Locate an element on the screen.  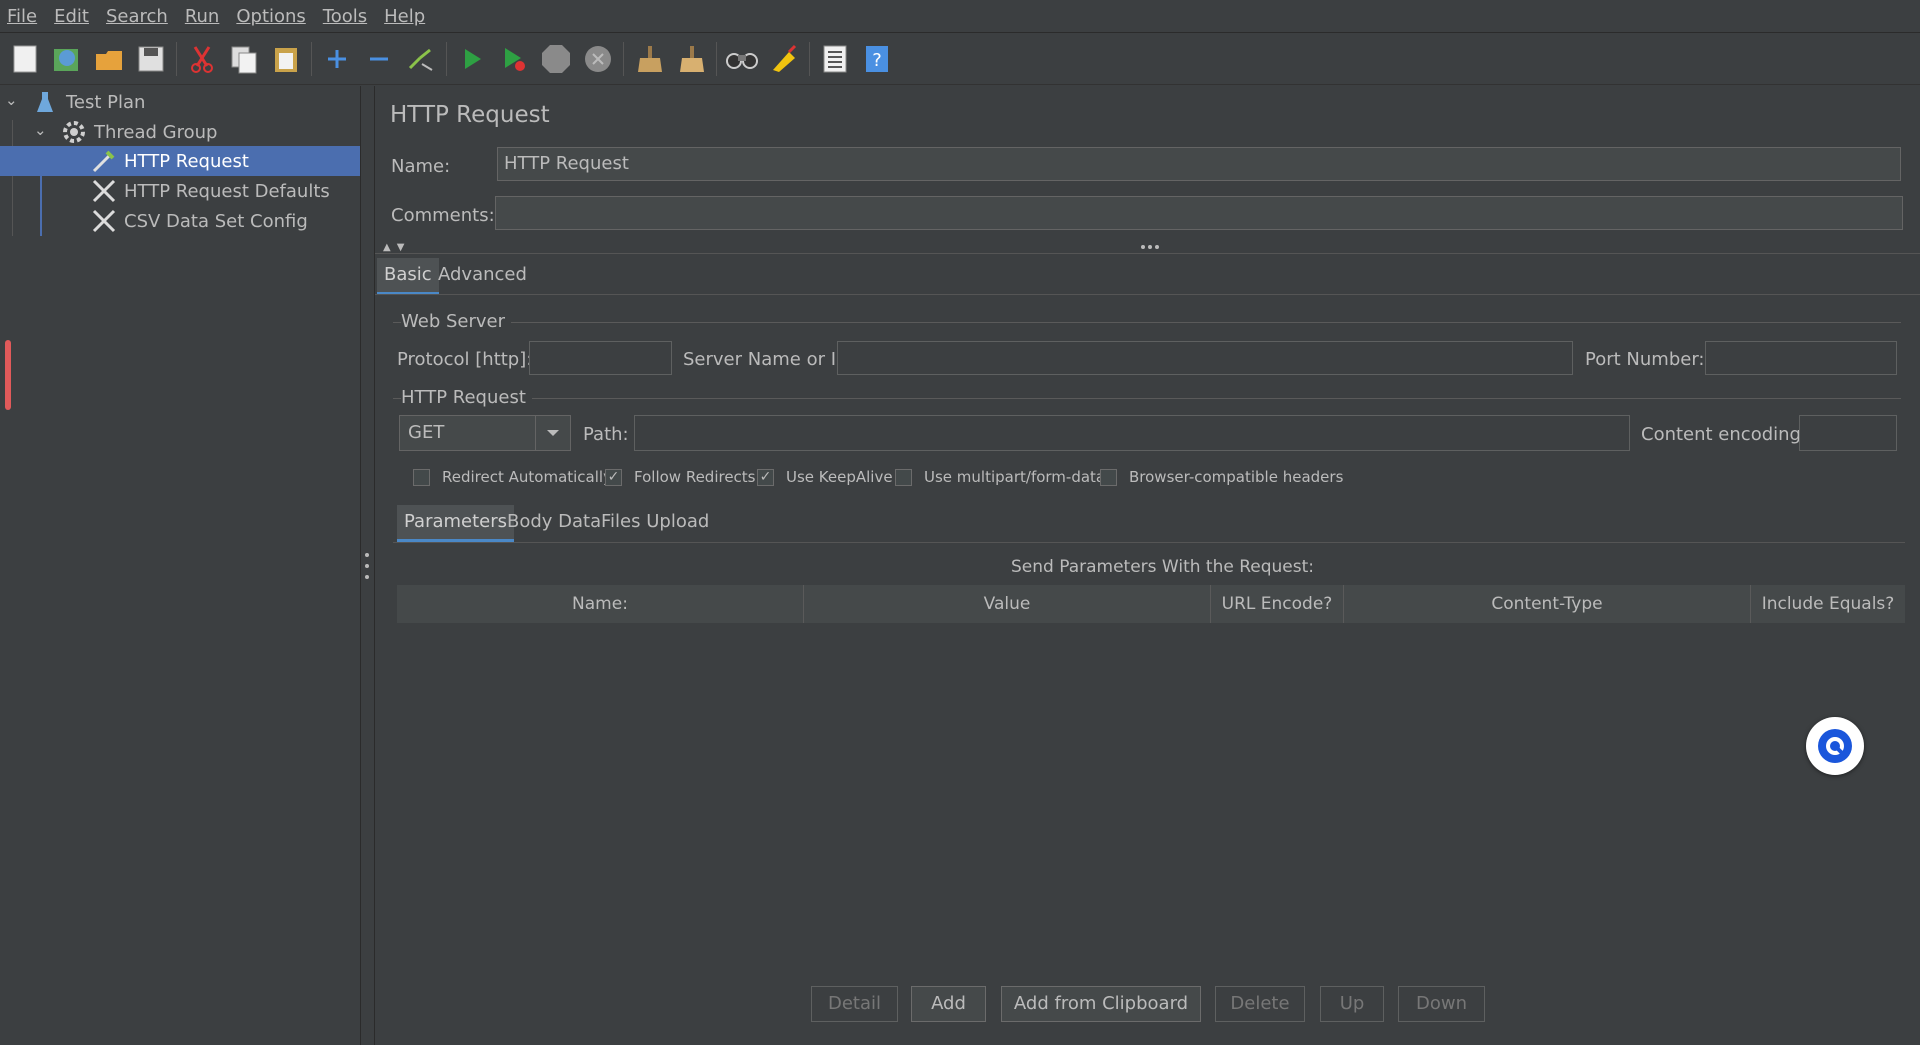
help-icon: ? is located at coordinates (877, 59).